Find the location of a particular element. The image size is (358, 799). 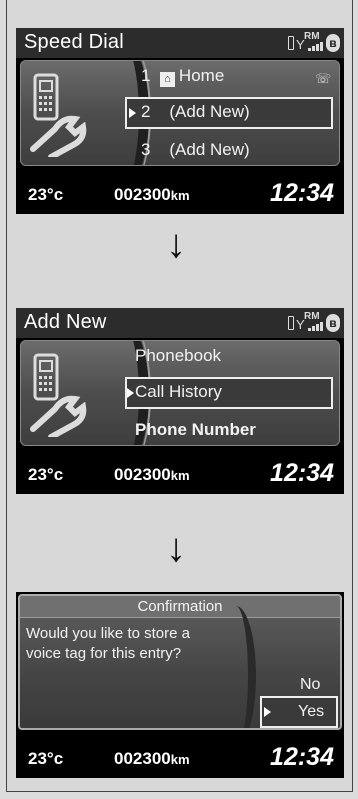

dialog-title: Confirmation is located at coordinates (180, 607).